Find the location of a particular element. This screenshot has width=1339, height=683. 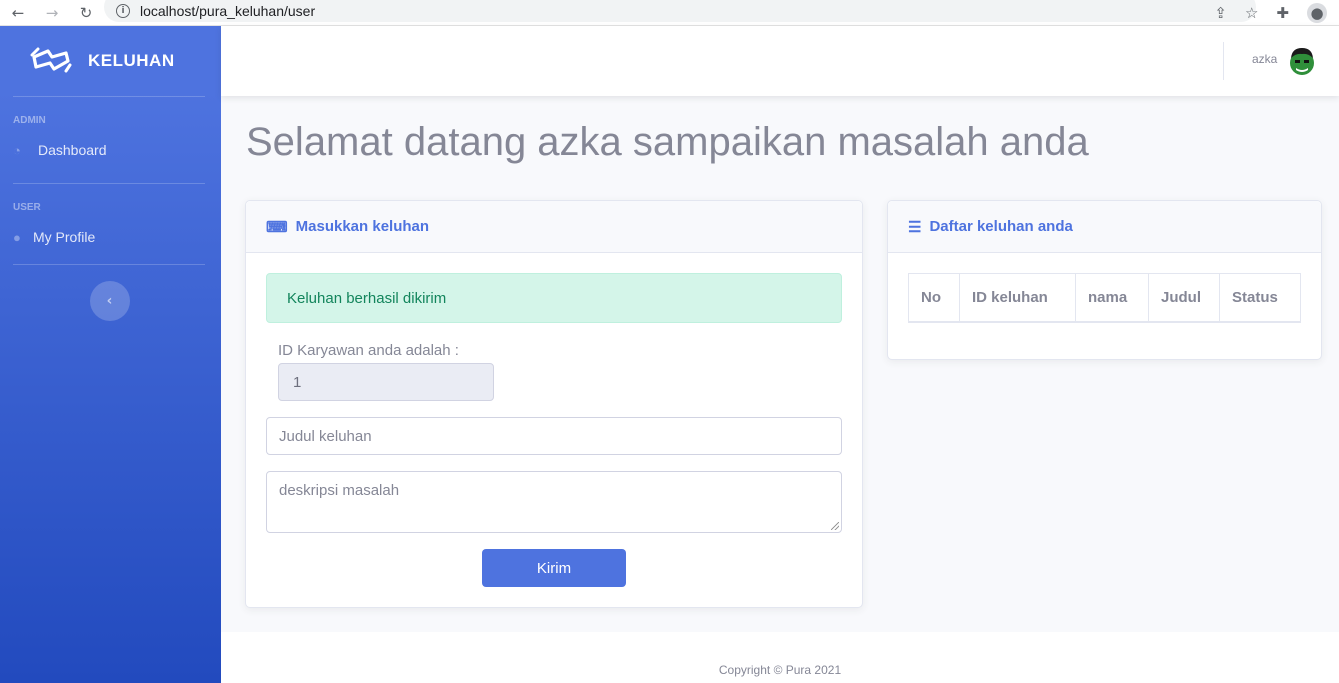

chevron-left-icon: ‹ is located at coordinates (109, 301).